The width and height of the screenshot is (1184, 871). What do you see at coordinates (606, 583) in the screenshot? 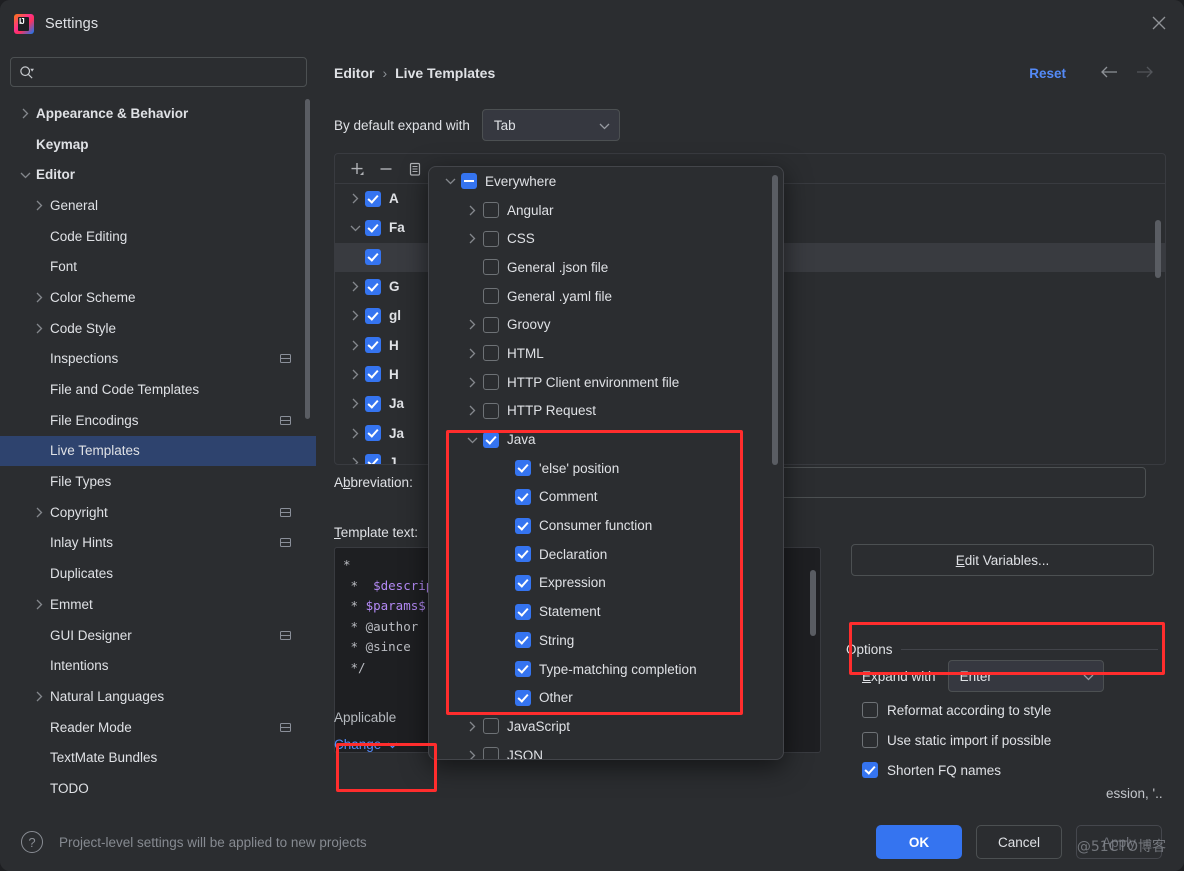
I see `context-row-expression: Expression` at bounding box center [606, 583].